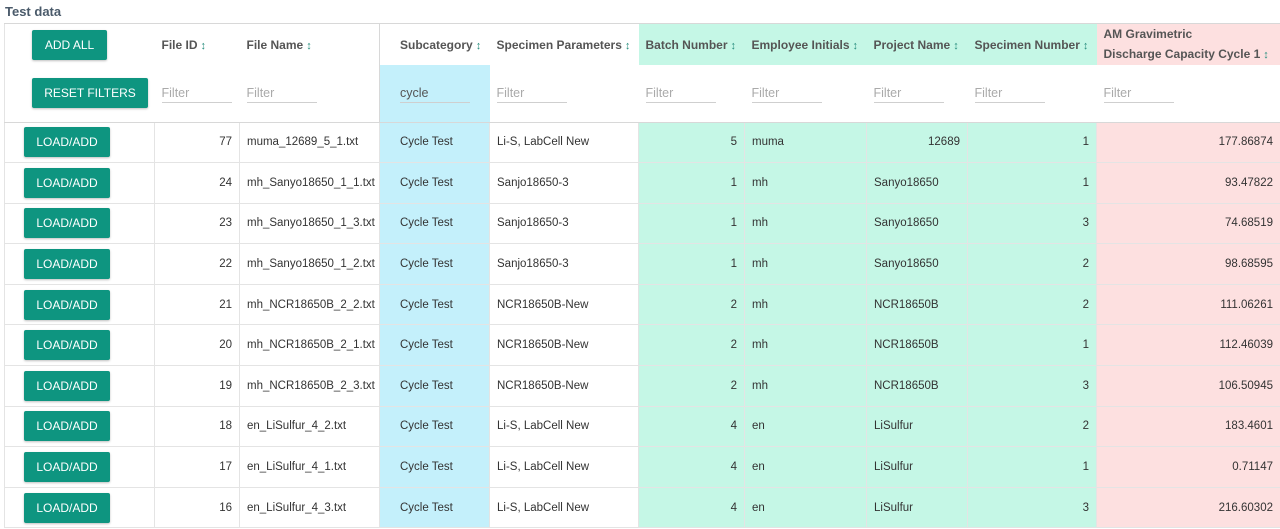  What do you see at coordinates (90, 93) in the screenshot?
I see `reset-filters-button: RESET FILTERS` at bounding box center [90, 93].